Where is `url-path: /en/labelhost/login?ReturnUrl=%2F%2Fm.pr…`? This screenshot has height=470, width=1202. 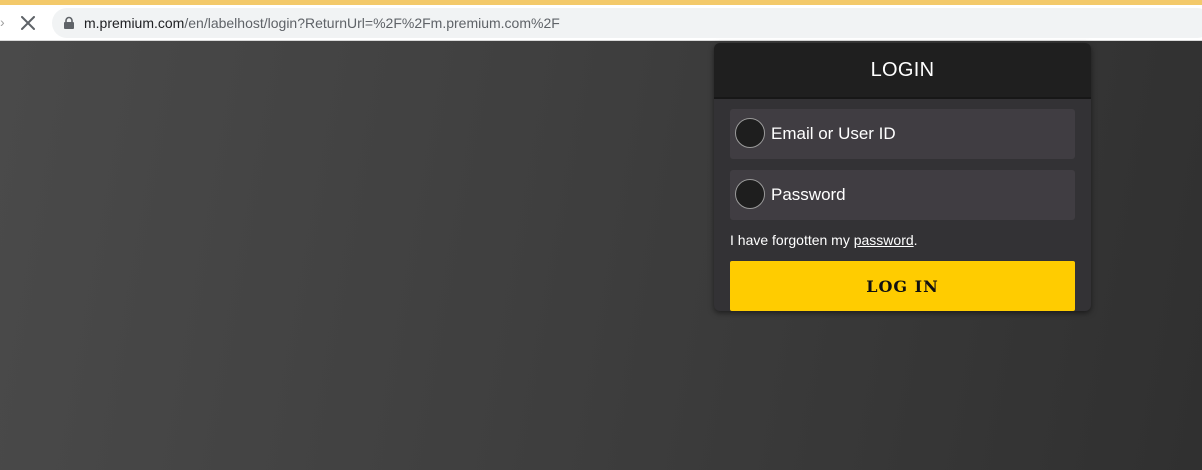 url-path: /en/labelhost/login?ReturnUrl=%2F%2Fm.pr… is located at coordinates (372, 23).